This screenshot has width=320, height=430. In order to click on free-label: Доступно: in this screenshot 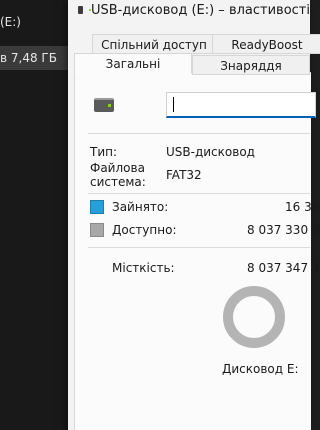, I will do `click(144, 230)`.